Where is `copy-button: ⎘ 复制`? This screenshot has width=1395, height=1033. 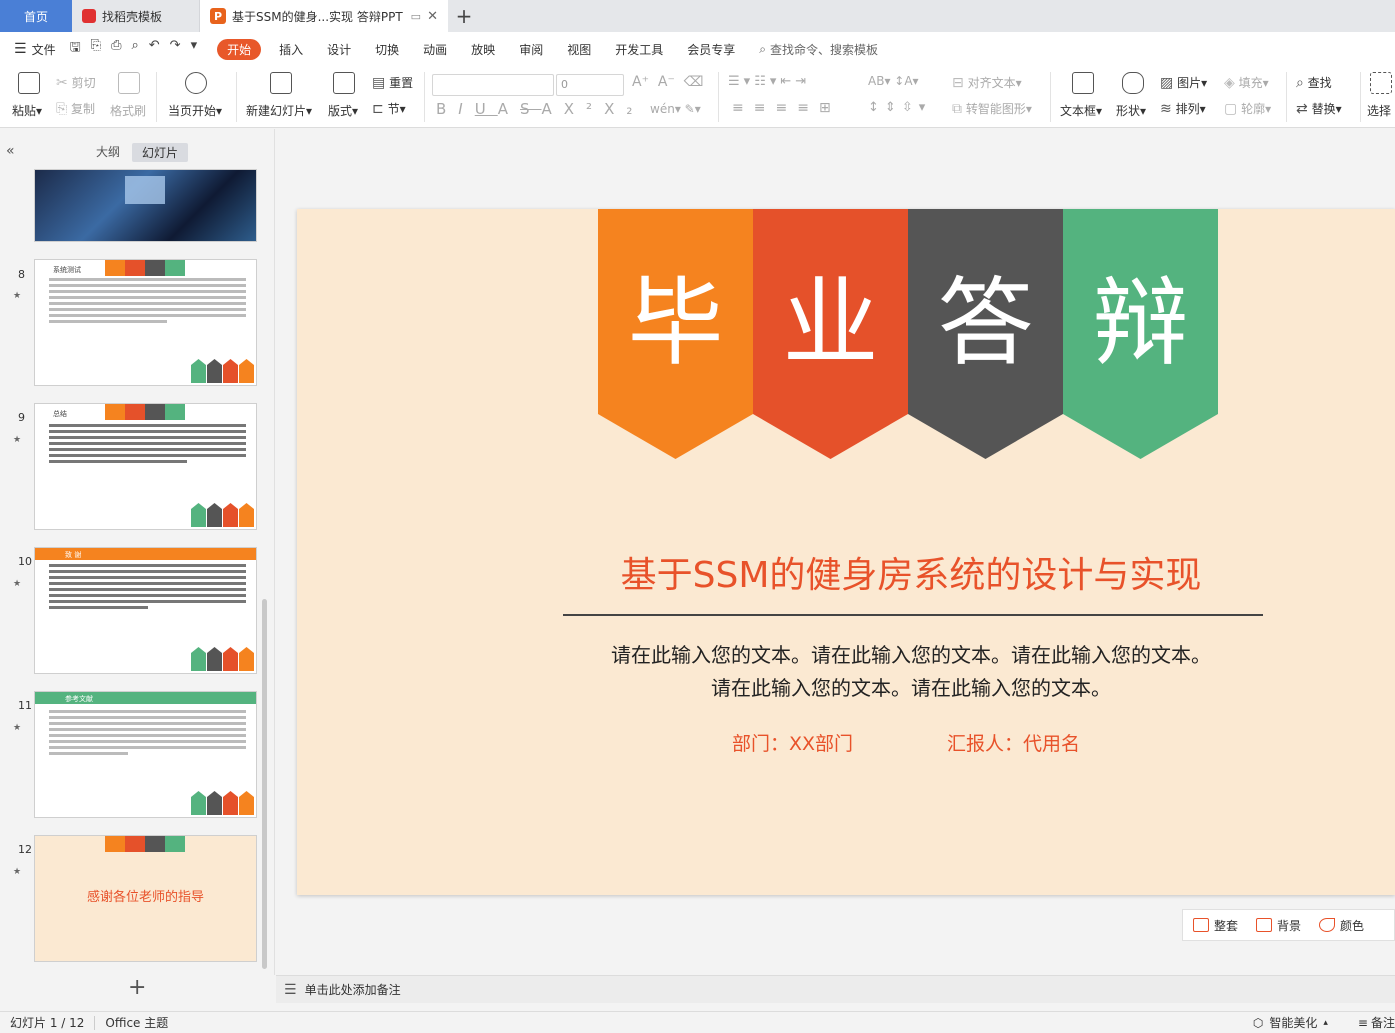 copy-button: ⎘ 复制 is located at coordinates (75, 108).